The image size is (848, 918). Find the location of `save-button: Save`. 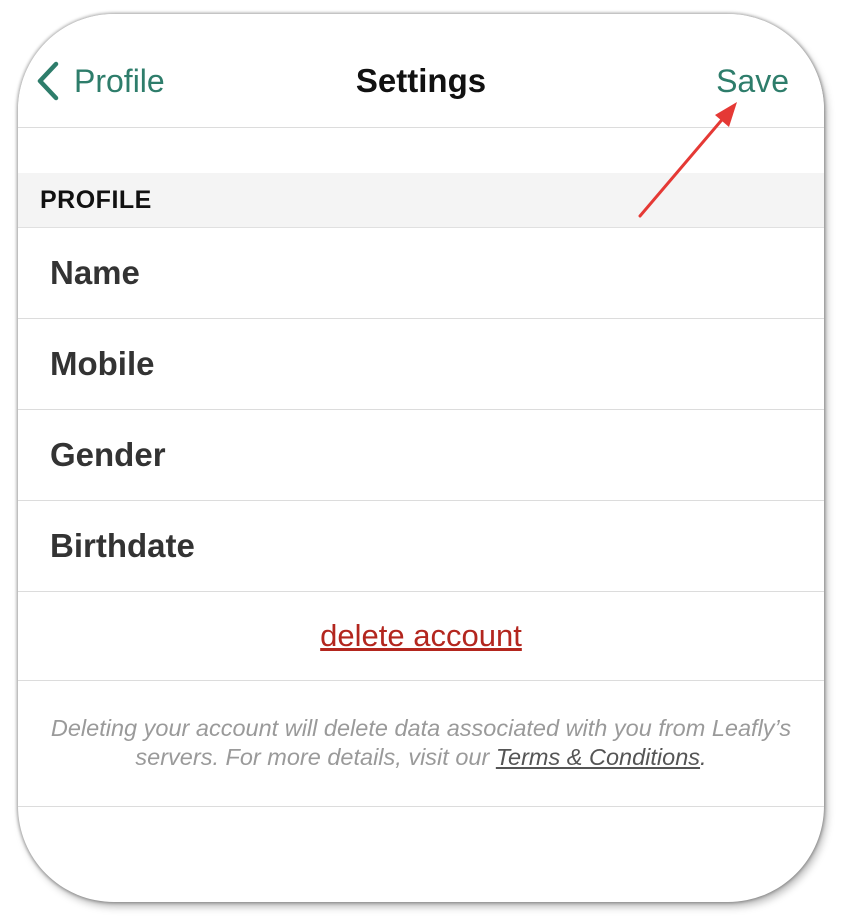

save-button: Save is located at coordinates (752, 81).